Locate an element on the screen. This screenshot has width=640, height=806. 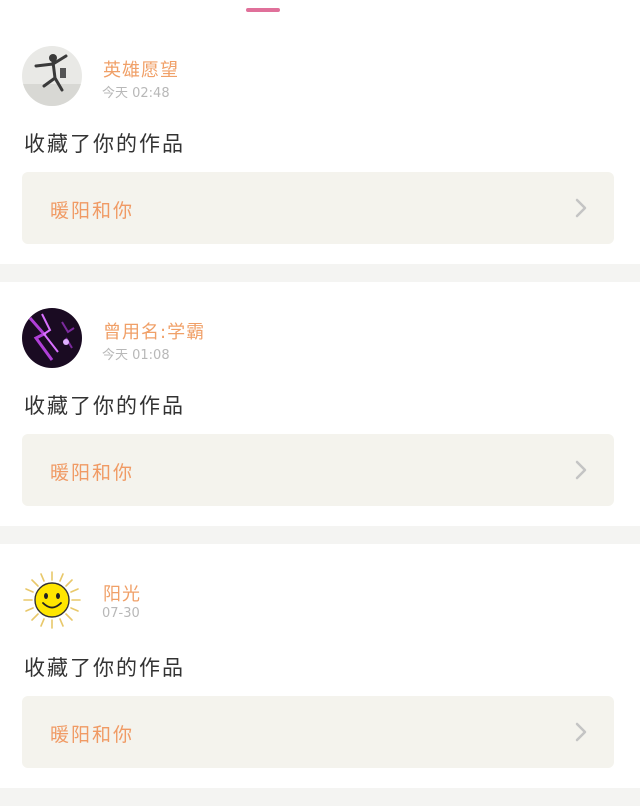
username: 英雄愿望 is located at coordinates (141, 69).